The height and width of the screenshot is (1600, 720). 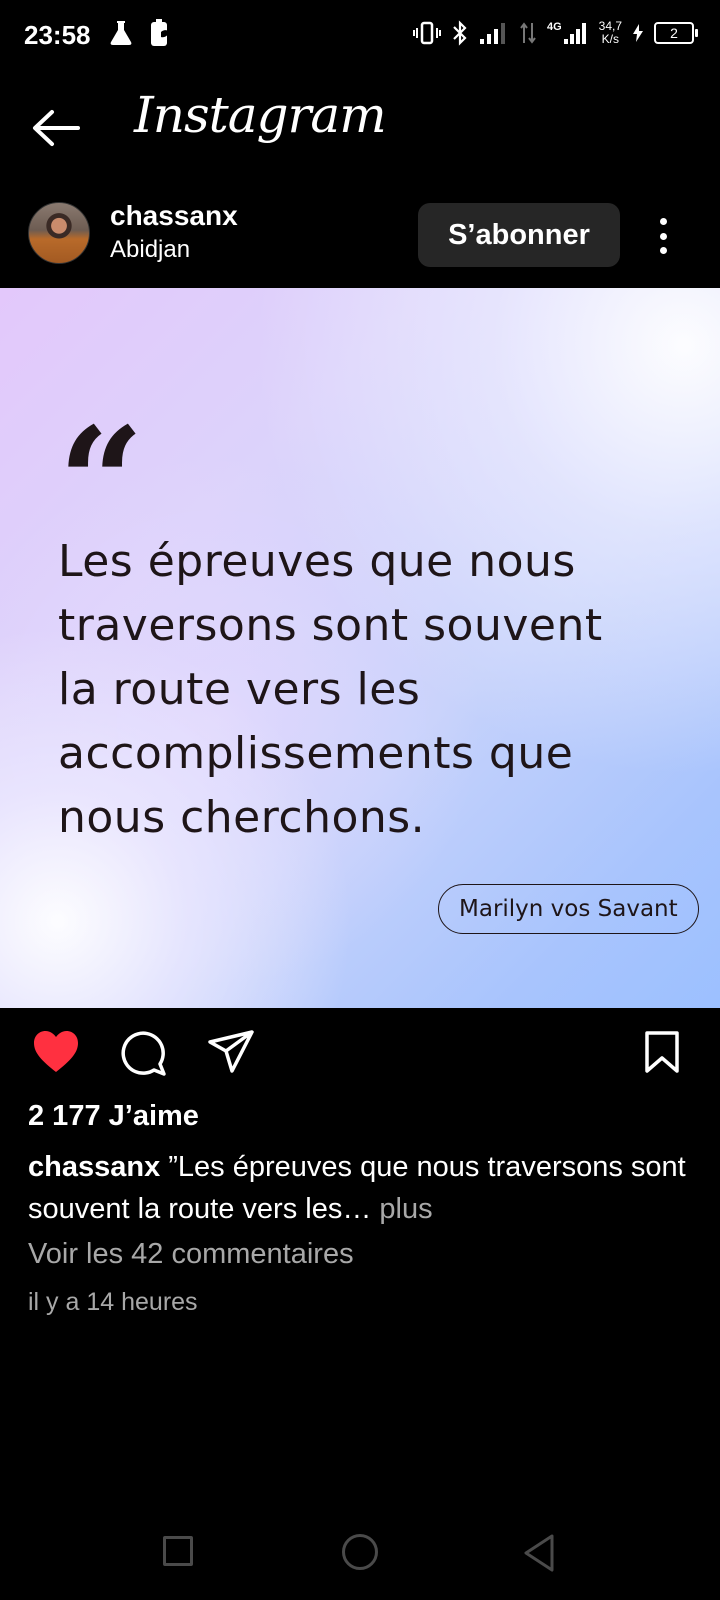 I want to click on home-button, so click(x=360, y=1552).